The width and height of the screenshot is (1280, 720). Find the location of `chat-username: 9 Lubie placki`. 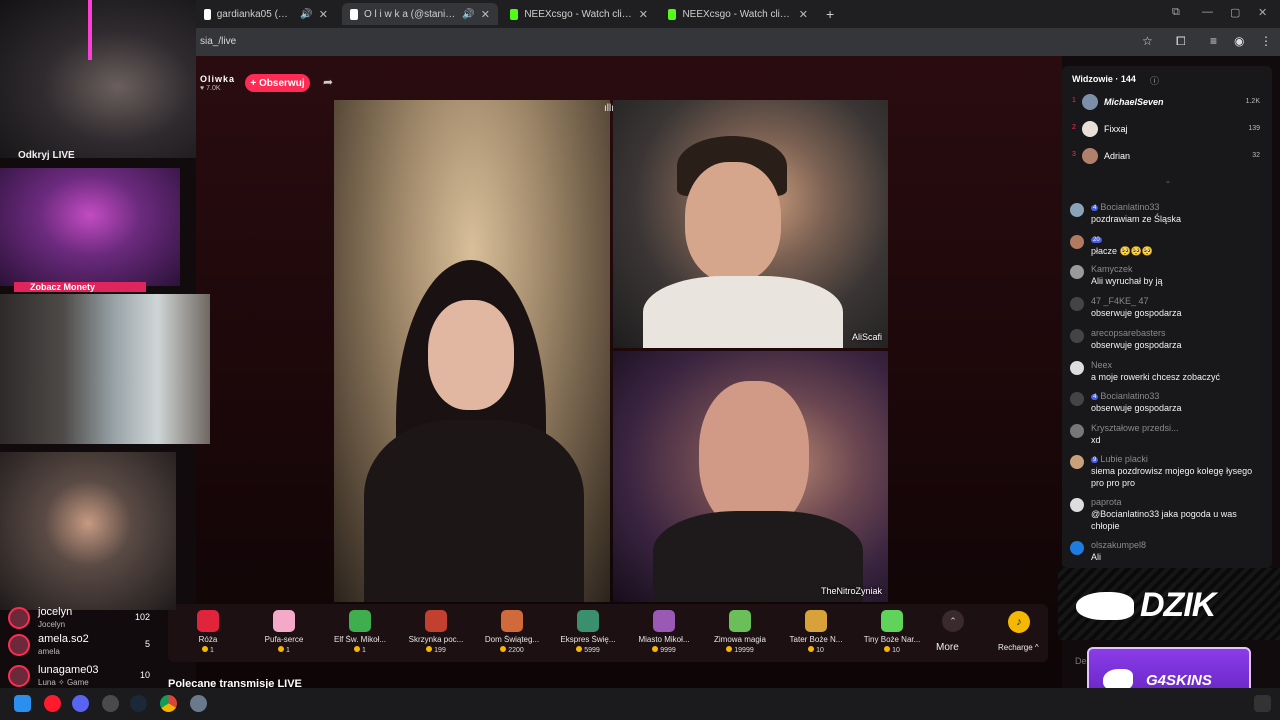

chat-username: 9 Lubie placki is located at coordinates (1119, 459).